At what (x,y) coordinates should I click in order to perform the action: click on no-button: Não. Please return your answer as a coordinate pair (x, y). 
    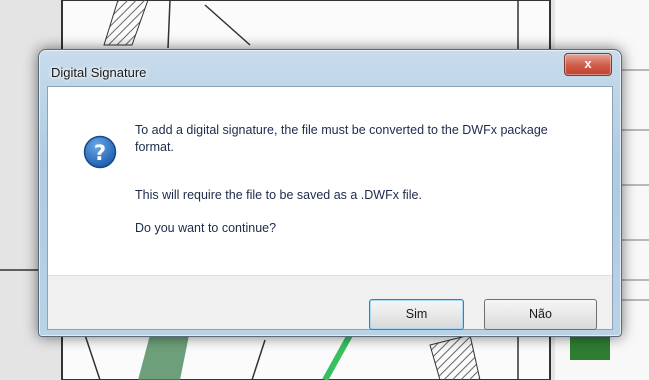
    Looking at the image, I should click on (540, 314).